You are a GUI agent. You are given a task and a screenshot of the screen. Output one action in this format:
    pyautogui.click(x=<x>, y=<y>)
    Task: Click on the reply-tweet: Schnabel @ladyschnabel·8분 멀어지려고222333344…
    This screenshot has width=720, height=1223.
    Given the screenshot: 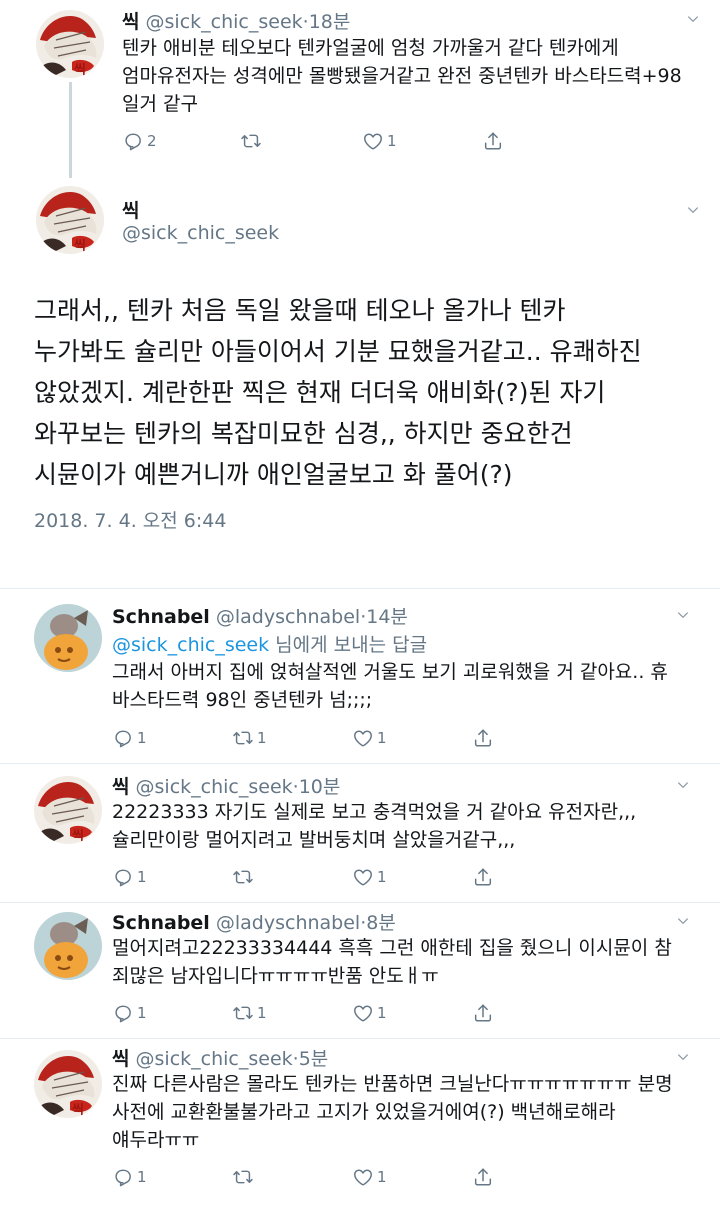 What is the action you would take?
    pyautogui.click(x=360, y=973)
    